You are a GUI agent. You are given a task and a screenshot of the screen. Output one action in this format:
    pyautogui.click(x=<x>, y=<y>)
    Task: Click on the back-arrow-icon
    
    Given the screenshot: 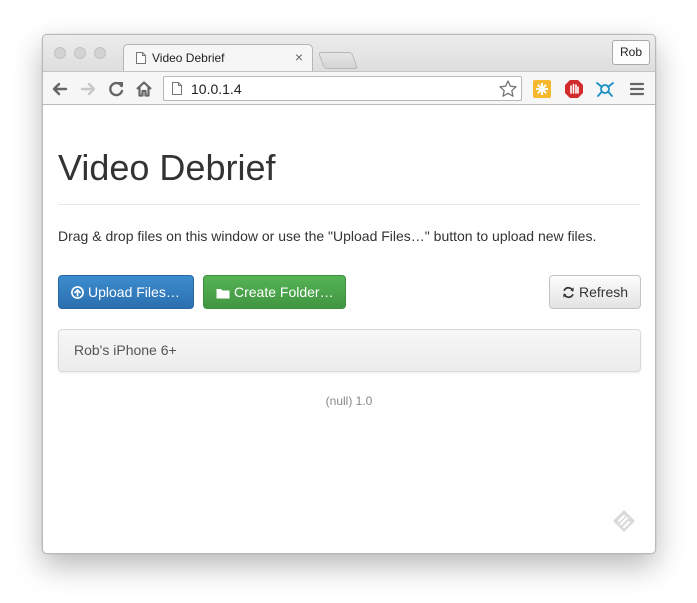 What is the action you would take?
    pyautogui.click(x=60, y=89)
    